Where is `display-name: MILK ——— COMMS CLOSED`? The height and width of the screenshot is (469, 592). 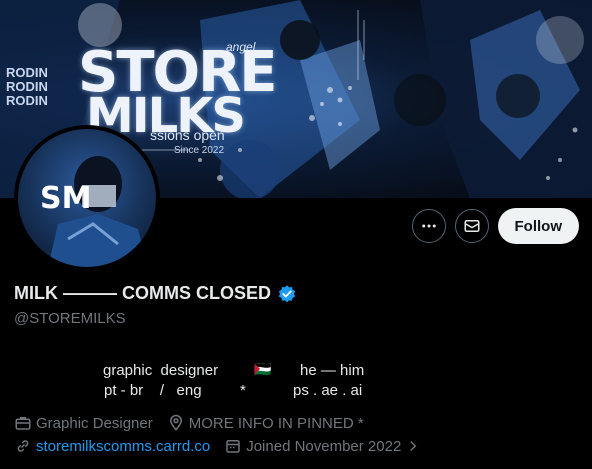
display-name: MILK ——— COMMS CLOSED is located at coordinates (142, 293).